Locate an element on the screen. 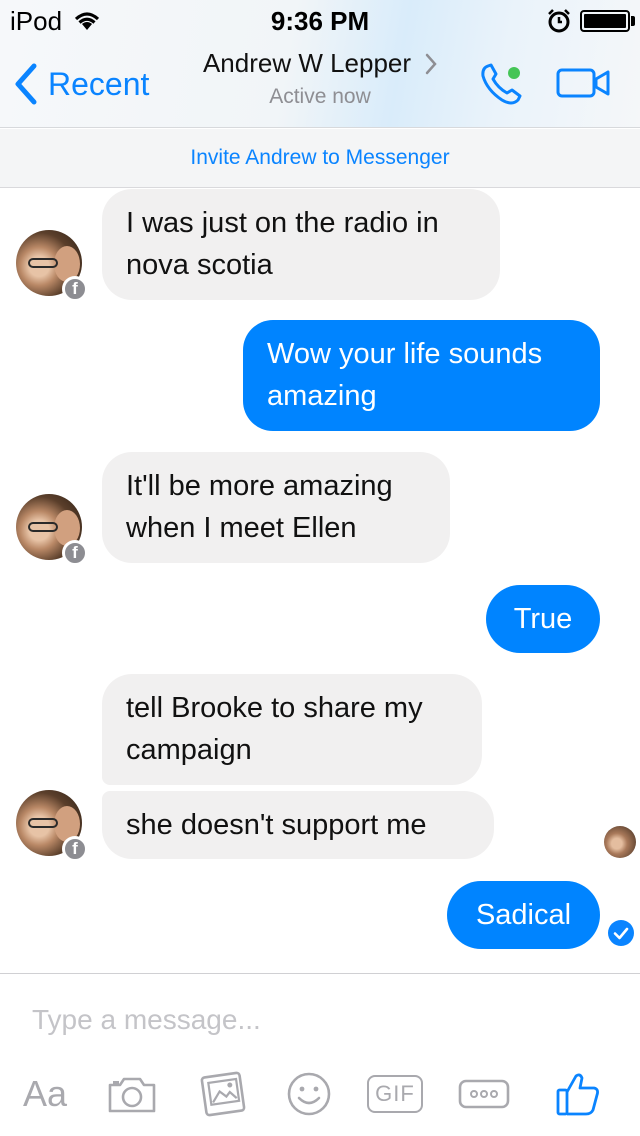 The width and height of the screenshot is (640, 1136). message-input is located at coordinates (322, 1020).